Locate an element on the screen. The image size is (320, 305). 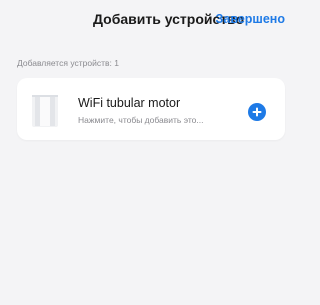
done-button: Завершено is located at coordinates (250, 19).